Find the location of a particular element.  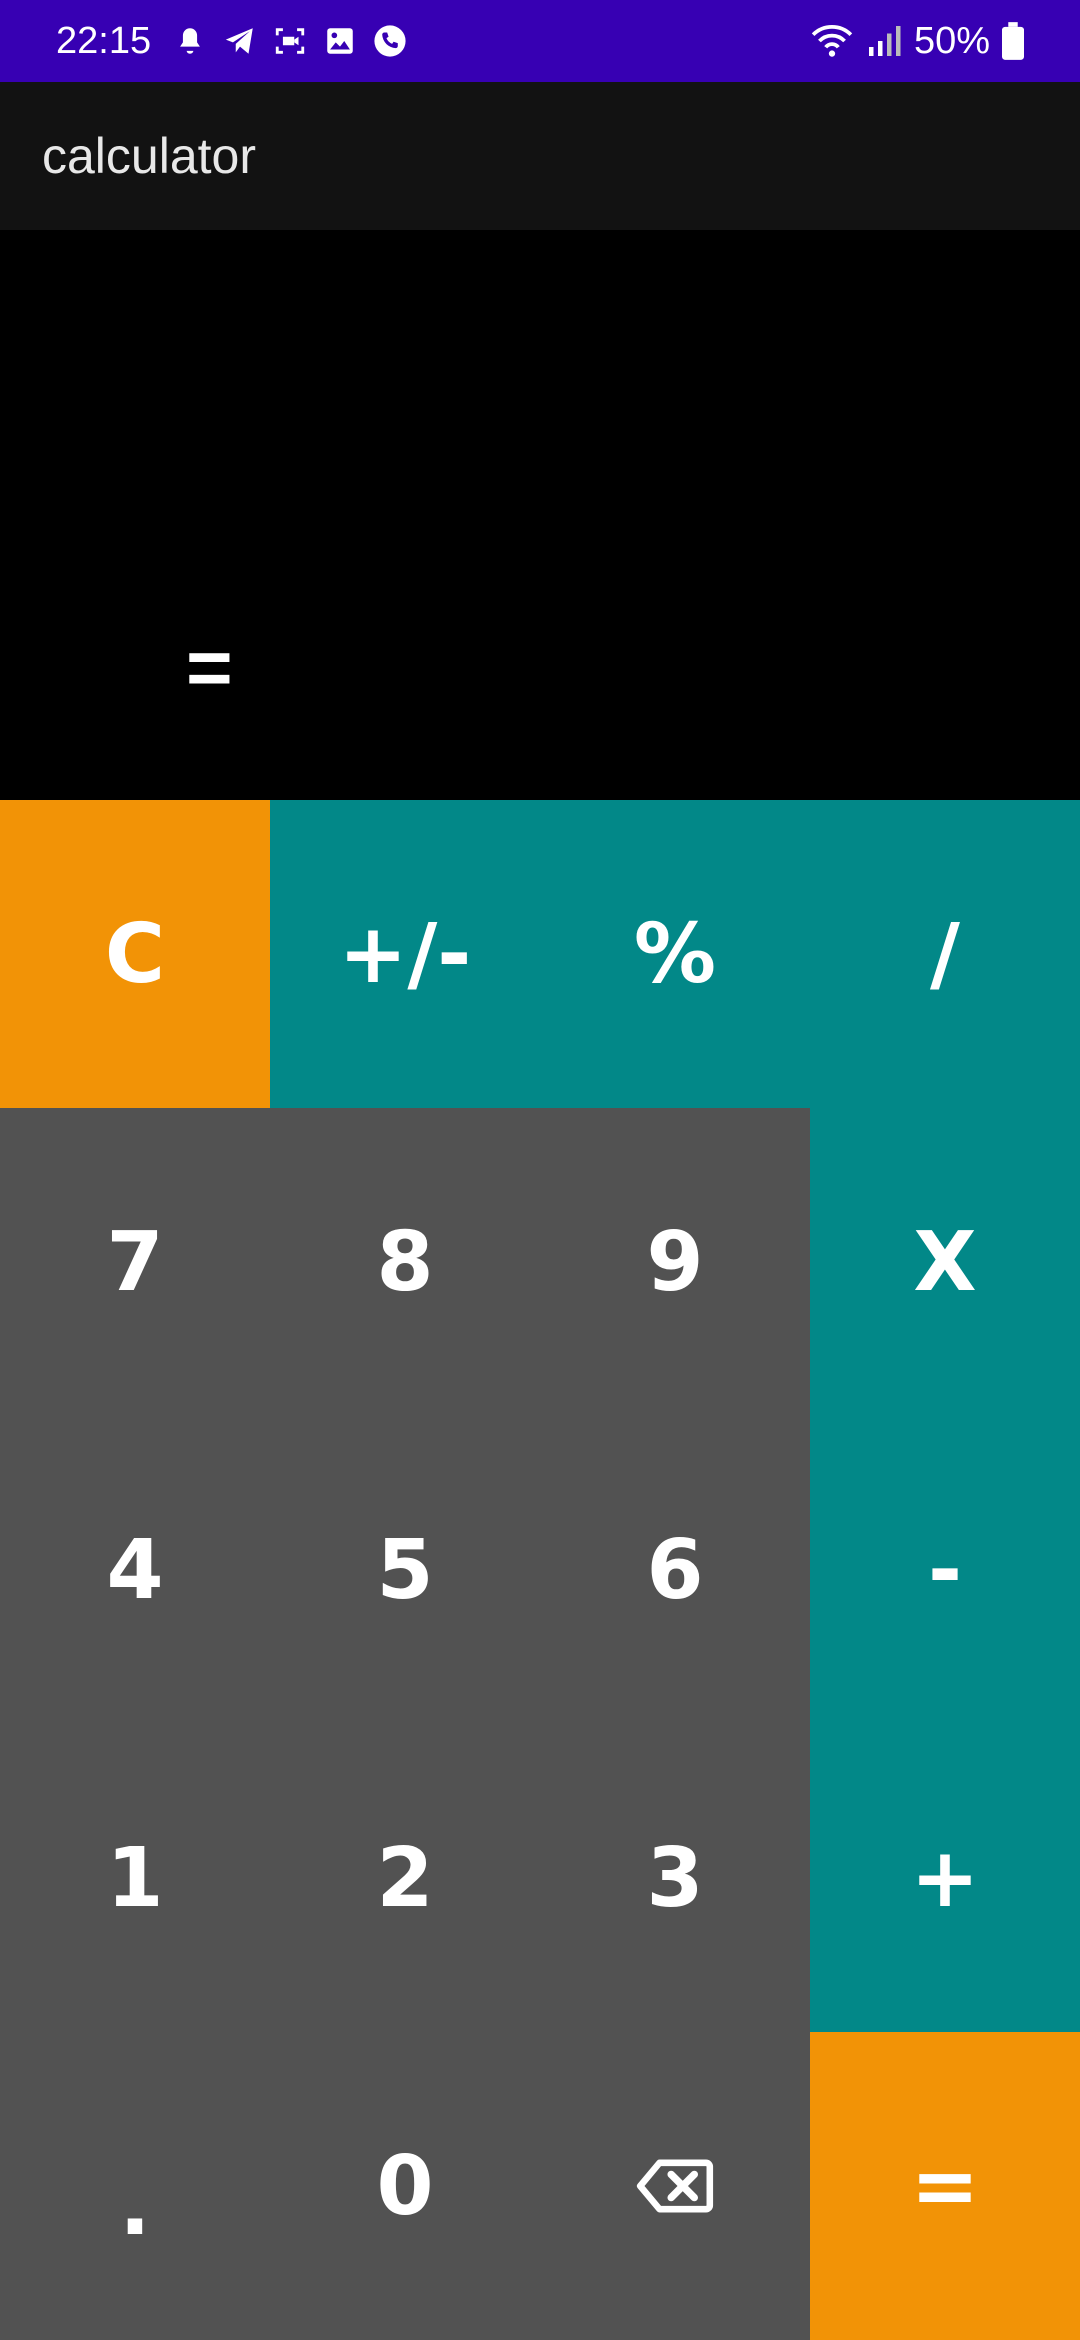

call-icon is located at coordinates (390, 41).